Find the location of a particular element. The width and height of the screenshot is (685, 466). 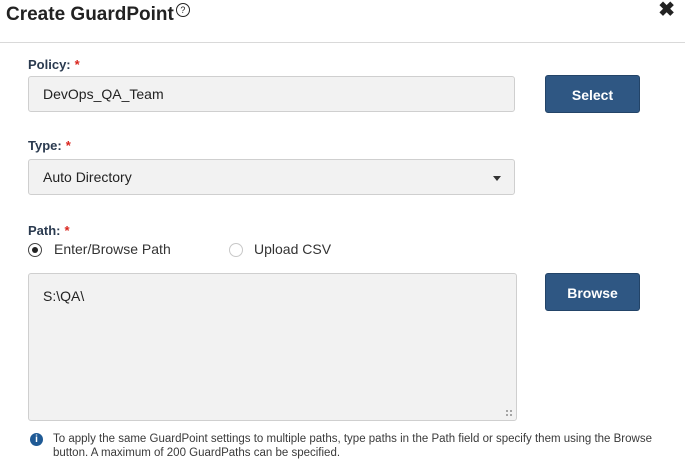

type-label: Type: * is located at coordinates (49, 145).